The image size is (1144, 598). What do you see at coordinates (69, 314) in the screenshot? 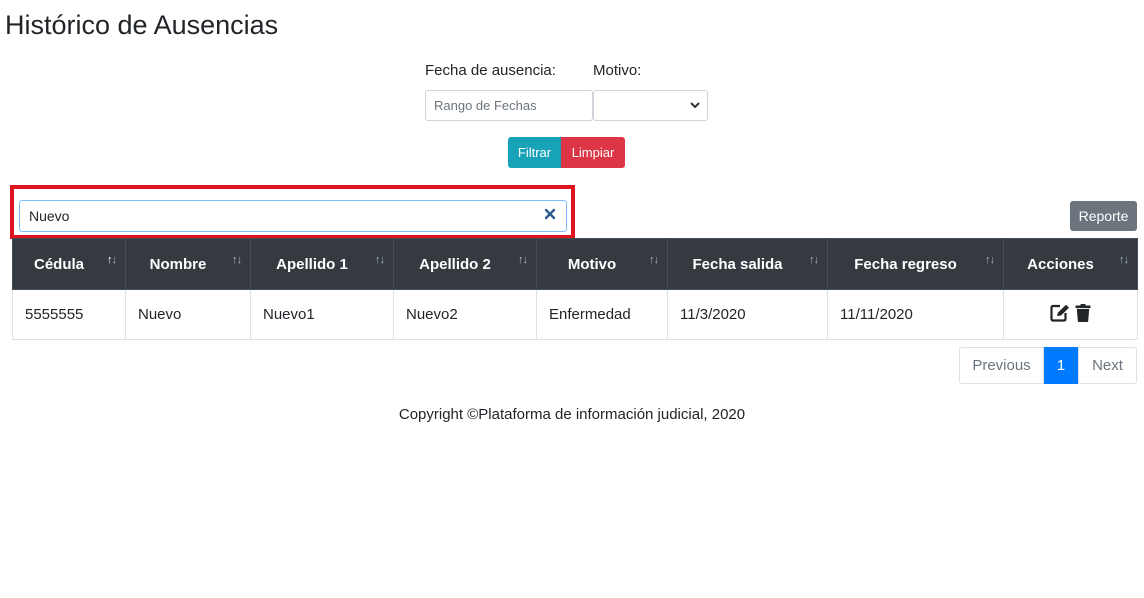
I see `cell-cedula: 5555555` at bounding box center [69, 314].